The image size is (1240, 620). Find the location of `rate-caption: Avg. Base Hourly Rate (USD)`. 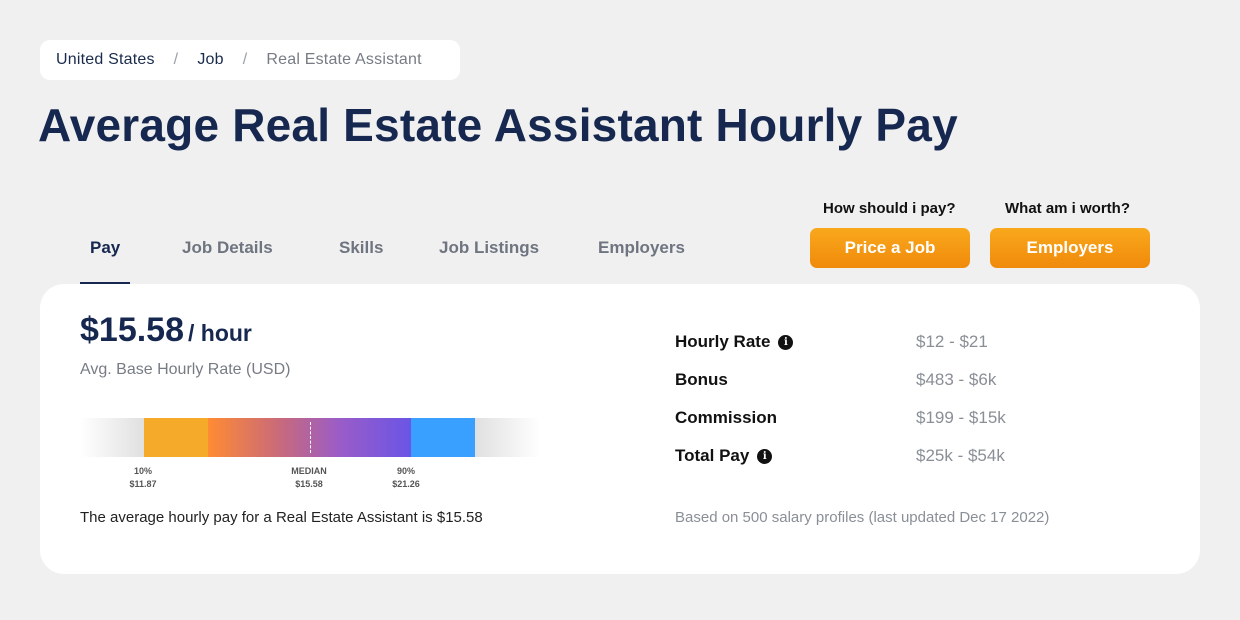

rate-caption: Avg. Base Hourly Rate (USD) is located at coordinates (185, 369).